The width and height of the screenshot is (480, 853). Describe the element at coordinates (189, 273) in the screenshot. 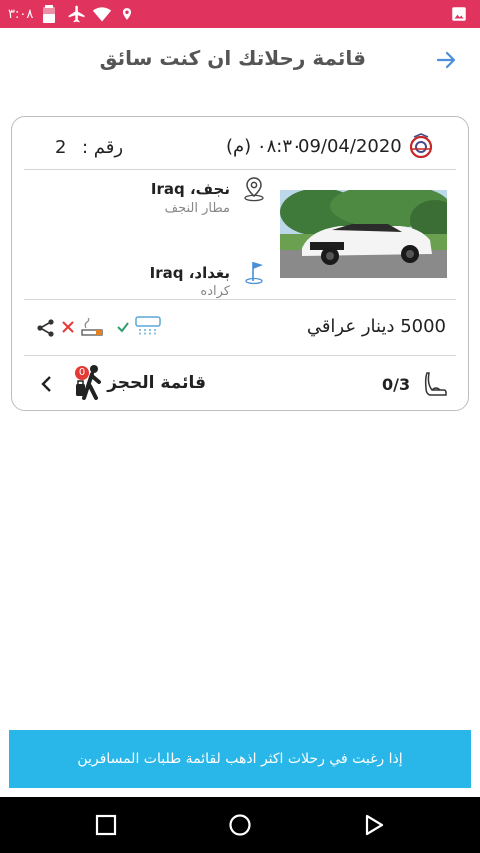

I see `destination-city: بغداد، Iraq` at that location.